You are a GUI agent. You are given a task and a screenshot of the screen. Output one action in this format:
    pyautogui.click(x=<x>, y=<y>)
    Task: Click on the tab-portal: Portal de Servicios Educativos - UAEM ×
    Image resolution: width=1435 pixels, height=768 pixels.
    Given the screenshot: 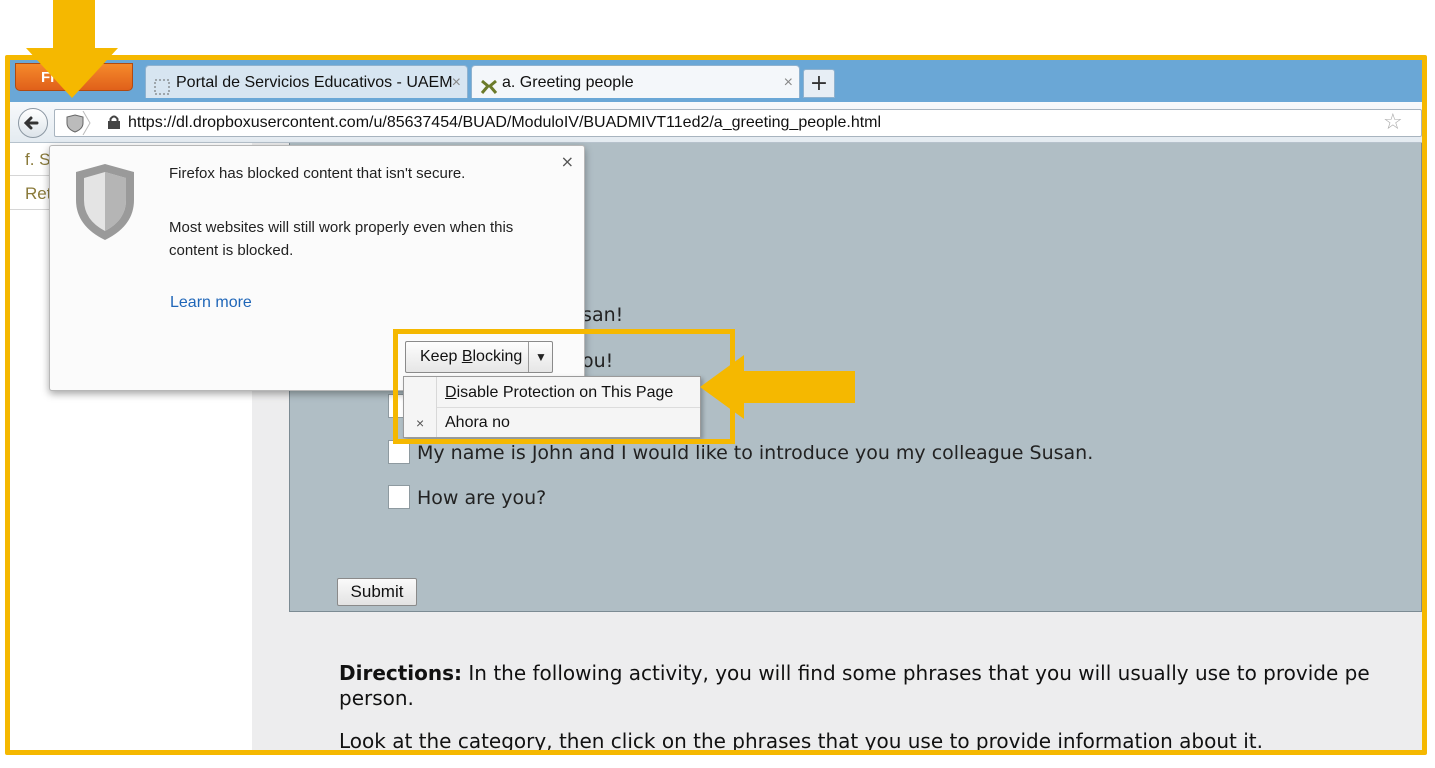 What is the action you would take?
    pyautogui.click(x=306, y=81)
    